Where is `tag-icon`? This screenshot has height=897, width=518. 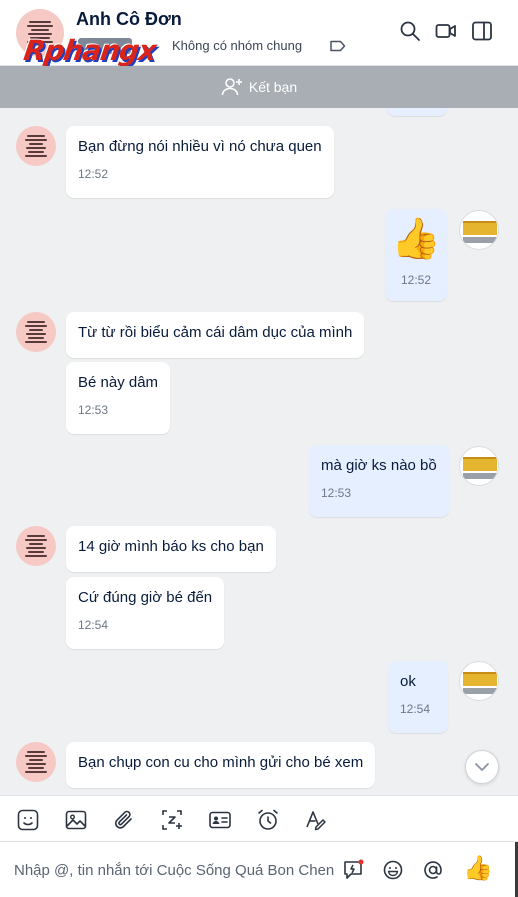
tag-icon is located at coordinates (338, 46).